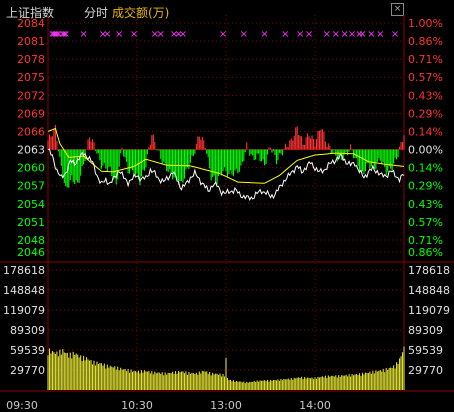 The height and width of the screenshot is (412, 454). What do you see at coordinates (27, 350) in the screenshot?
I see `volume-tick-label: 59539` at bounding box center [27, 350].